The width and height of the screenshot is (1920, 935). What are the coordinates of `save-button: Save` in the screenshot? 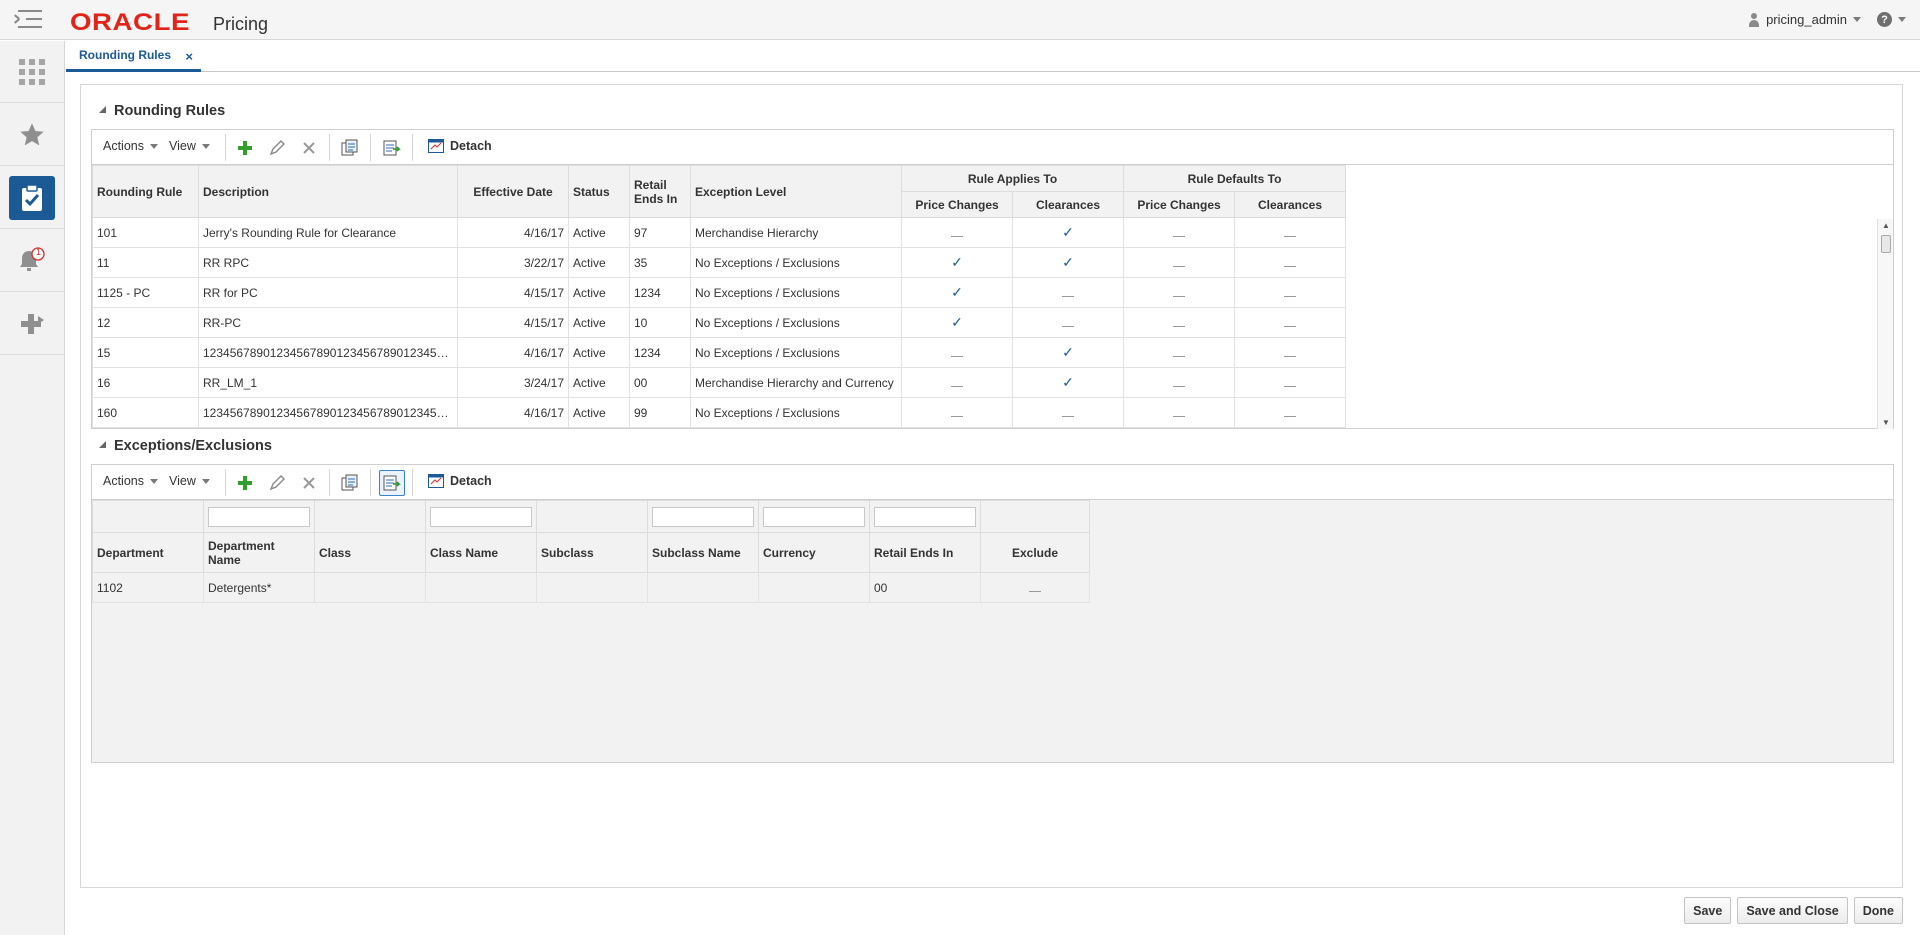 It's located at (1708, 910).